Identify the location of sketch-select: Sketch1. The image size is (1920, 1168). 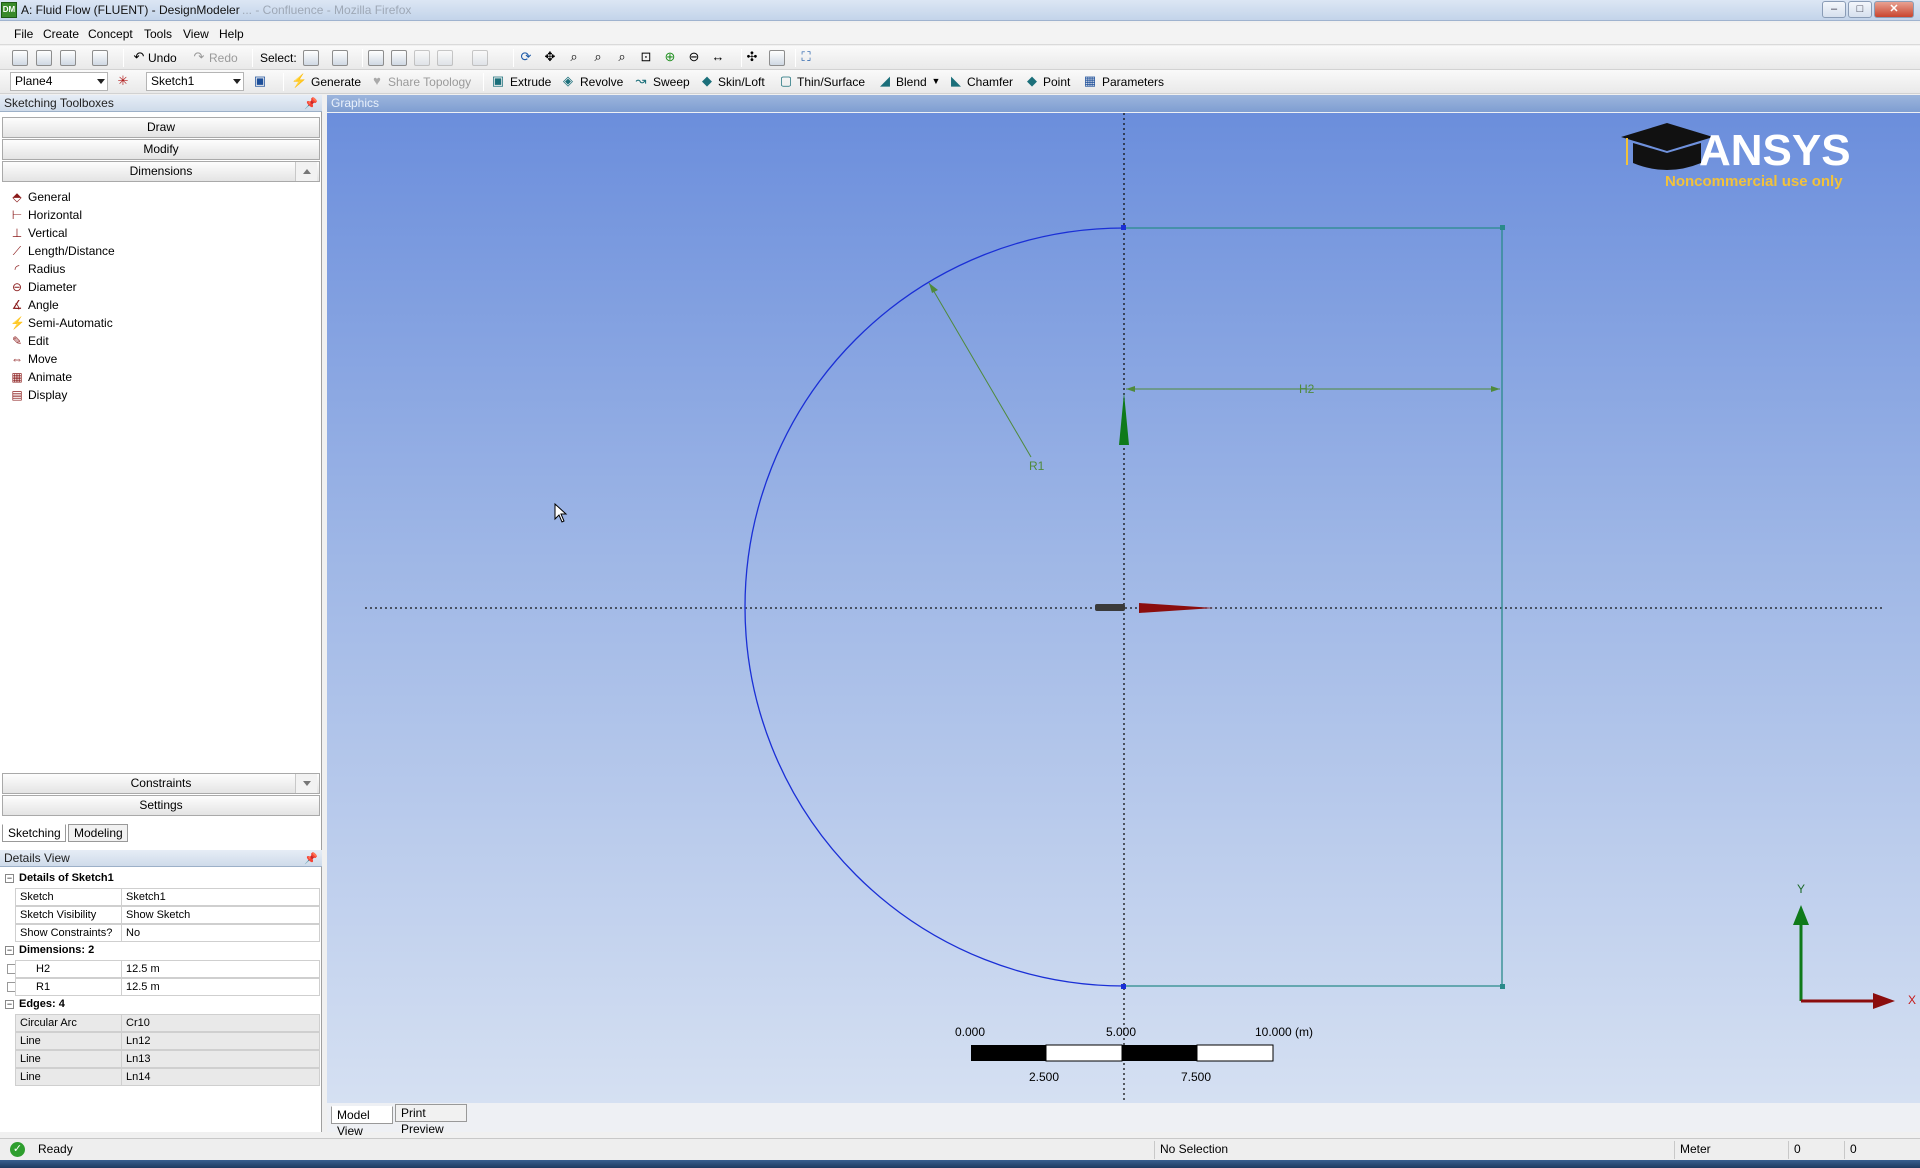
(195, 81).